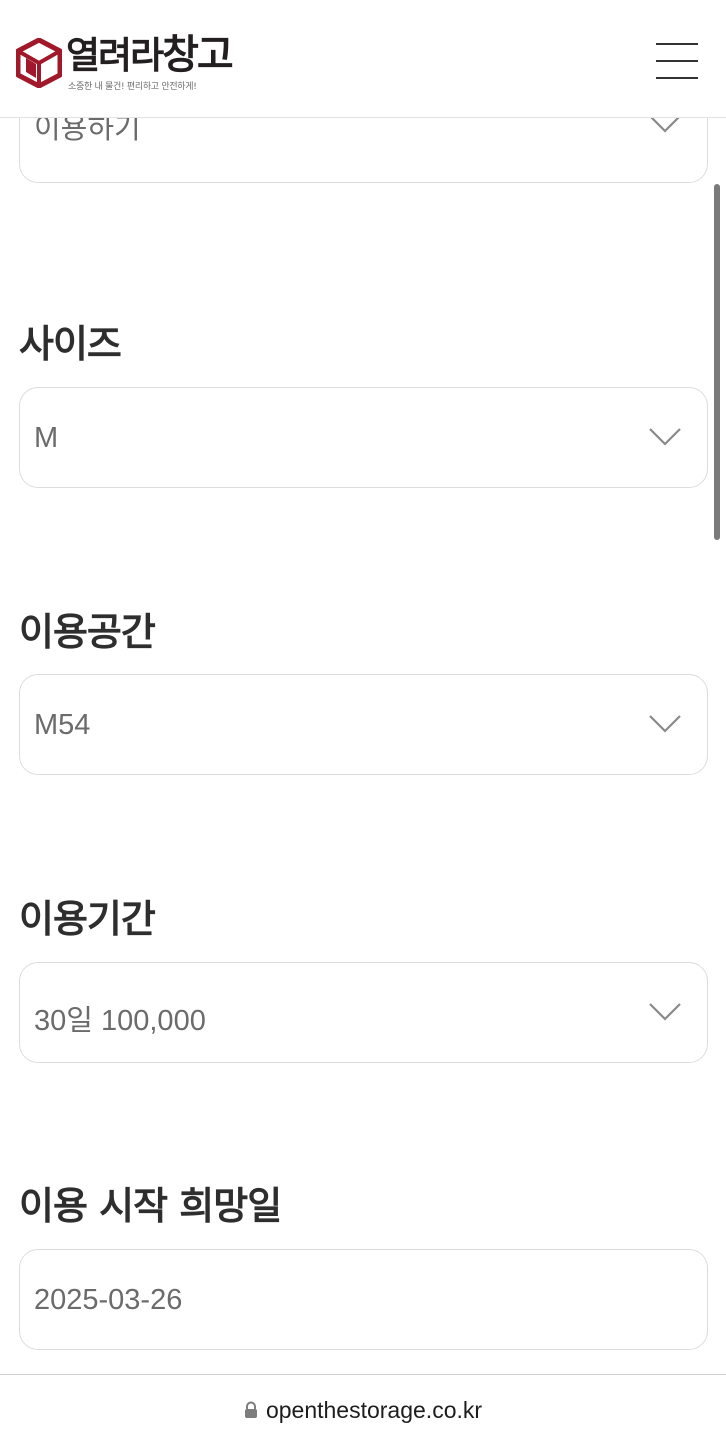  Describe the element at coordinates (363, 437) in the screenshot. I see `size-select: M` at that location.